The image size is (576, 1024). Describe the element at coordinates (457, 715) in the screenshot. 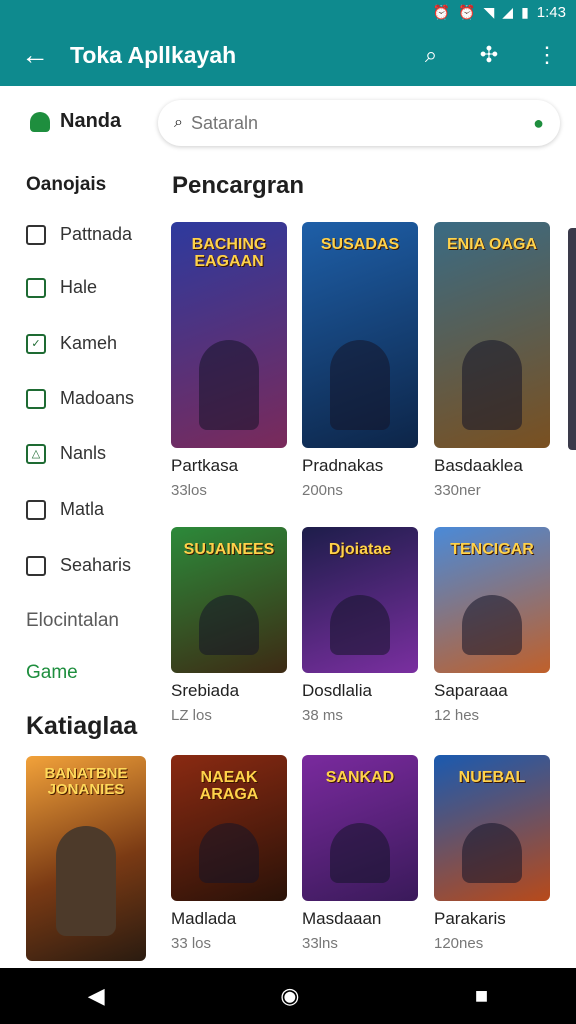

I see `game-size: 12 hes` at that location.